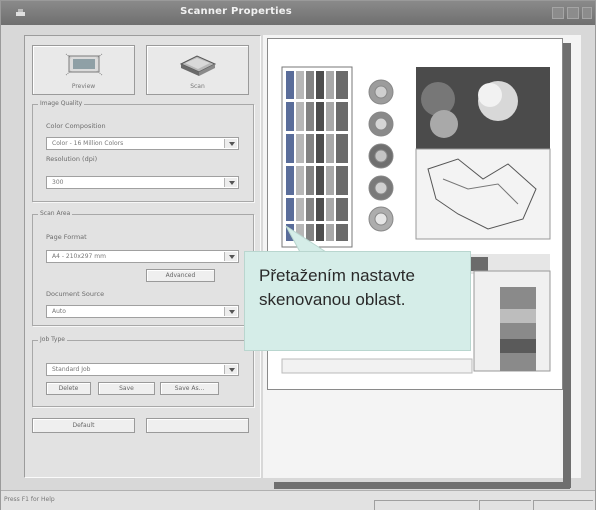 This screenshot has height=510, width=596. What do you see at coordinates (66, 237) in the screenshot?
I see `page-format-label: Page Format` at bounding box center [66, 237].